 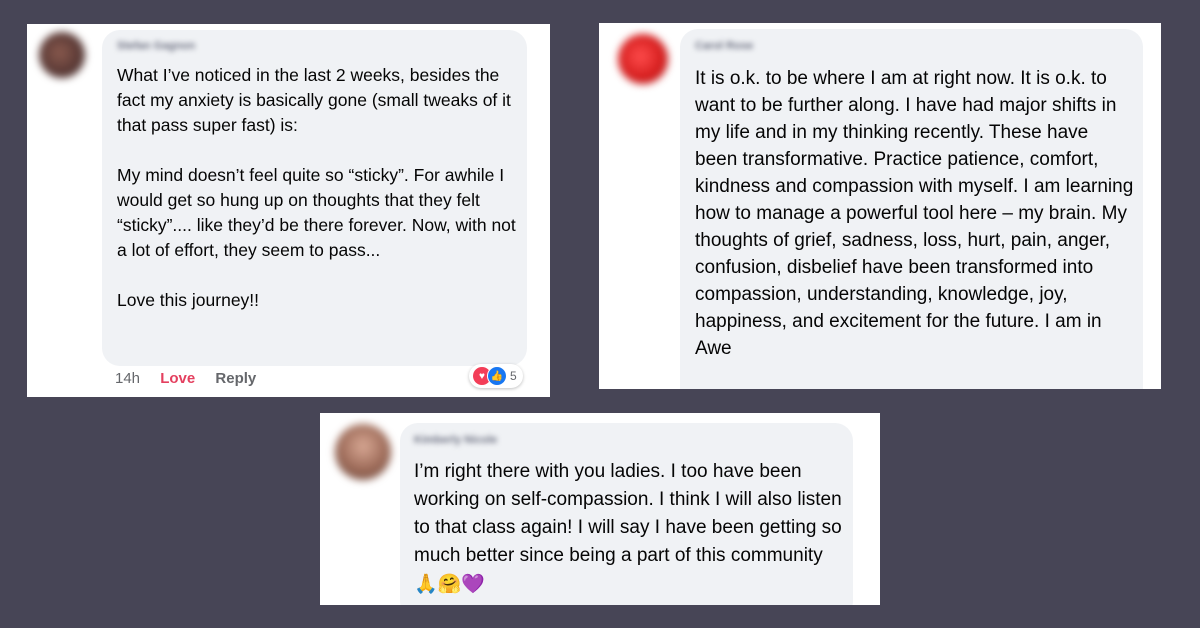 What do you see at coordinates (235, 378) in the screenshot?
I see `reply-button: Reply` at bounding box center [235, 378].